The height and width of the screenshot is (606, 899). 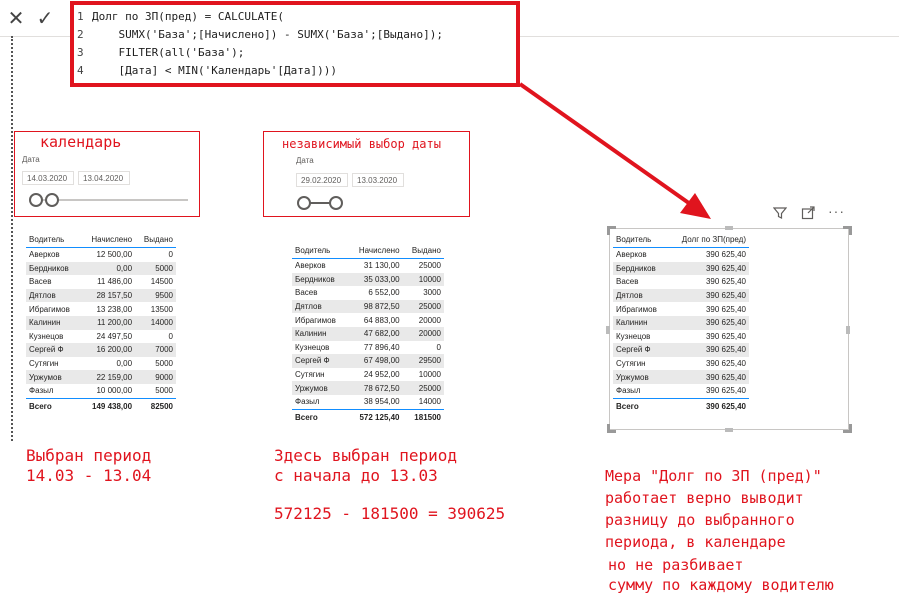 I want to click on formula-highlight-box, so click(x=295, y=44).